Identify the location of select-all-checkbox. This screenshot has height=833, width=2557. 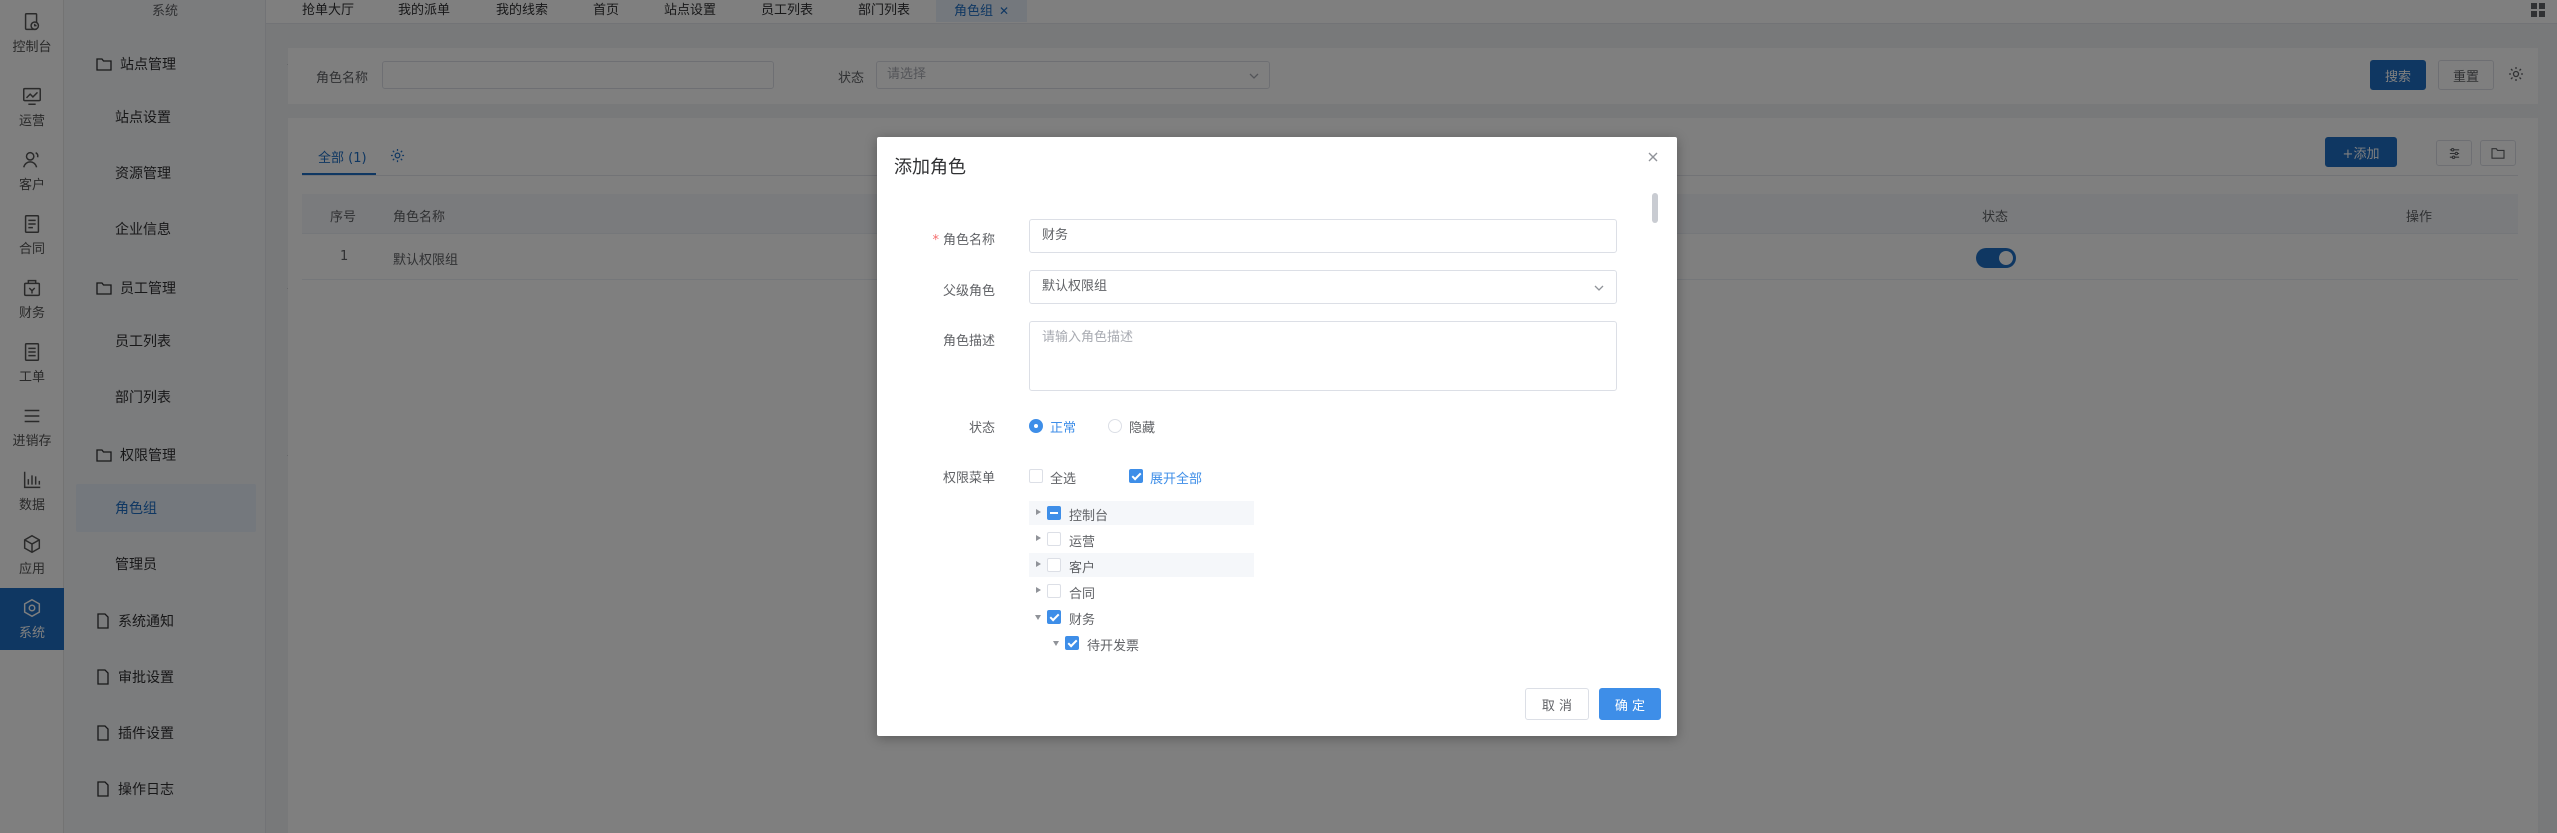
(1036, 476).